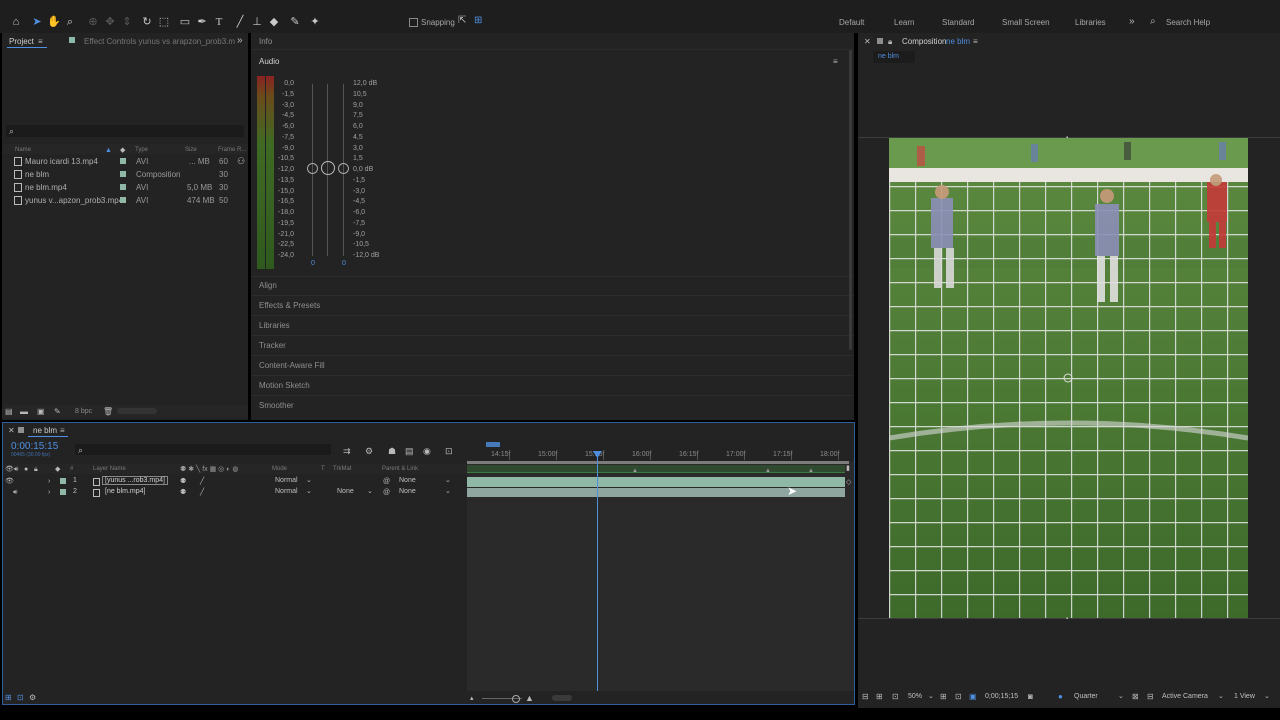  Describe the element at coordinates (895, 697) in the screenshot. I see `magnify-icon: ⊡` at that location.